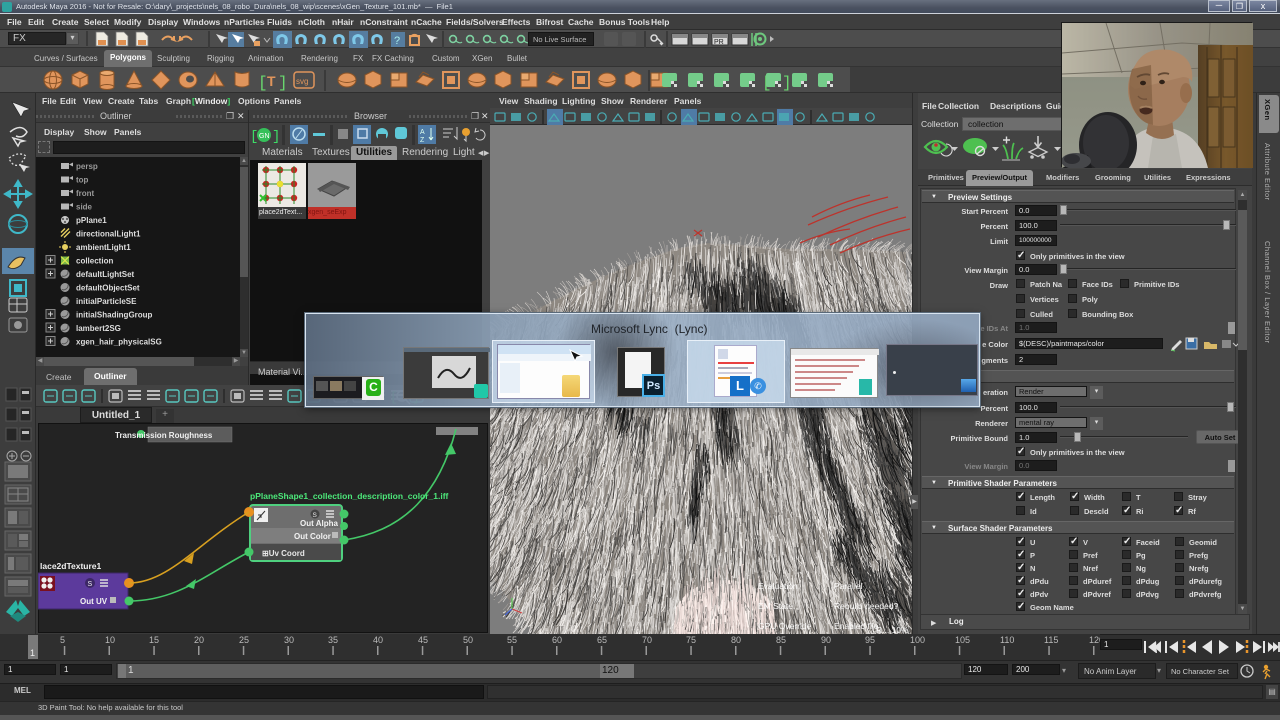 This screenshot has width=1280, height=720. What do you see at coordinates (602, 640) in the screenshot?
I see `svg-text: 65` at bounding box center [602, 640].